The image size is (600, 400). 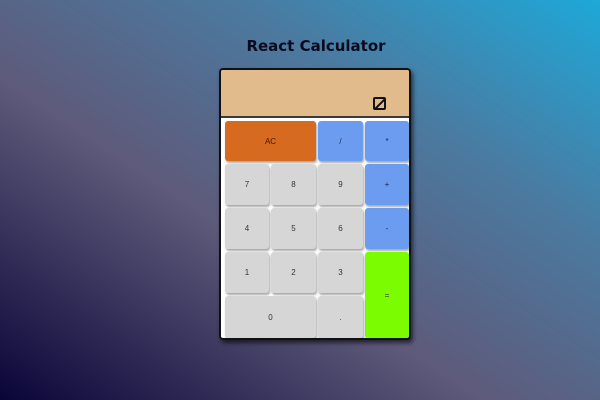 I want to click on decimal-button: ., so click(x=340, y=317).